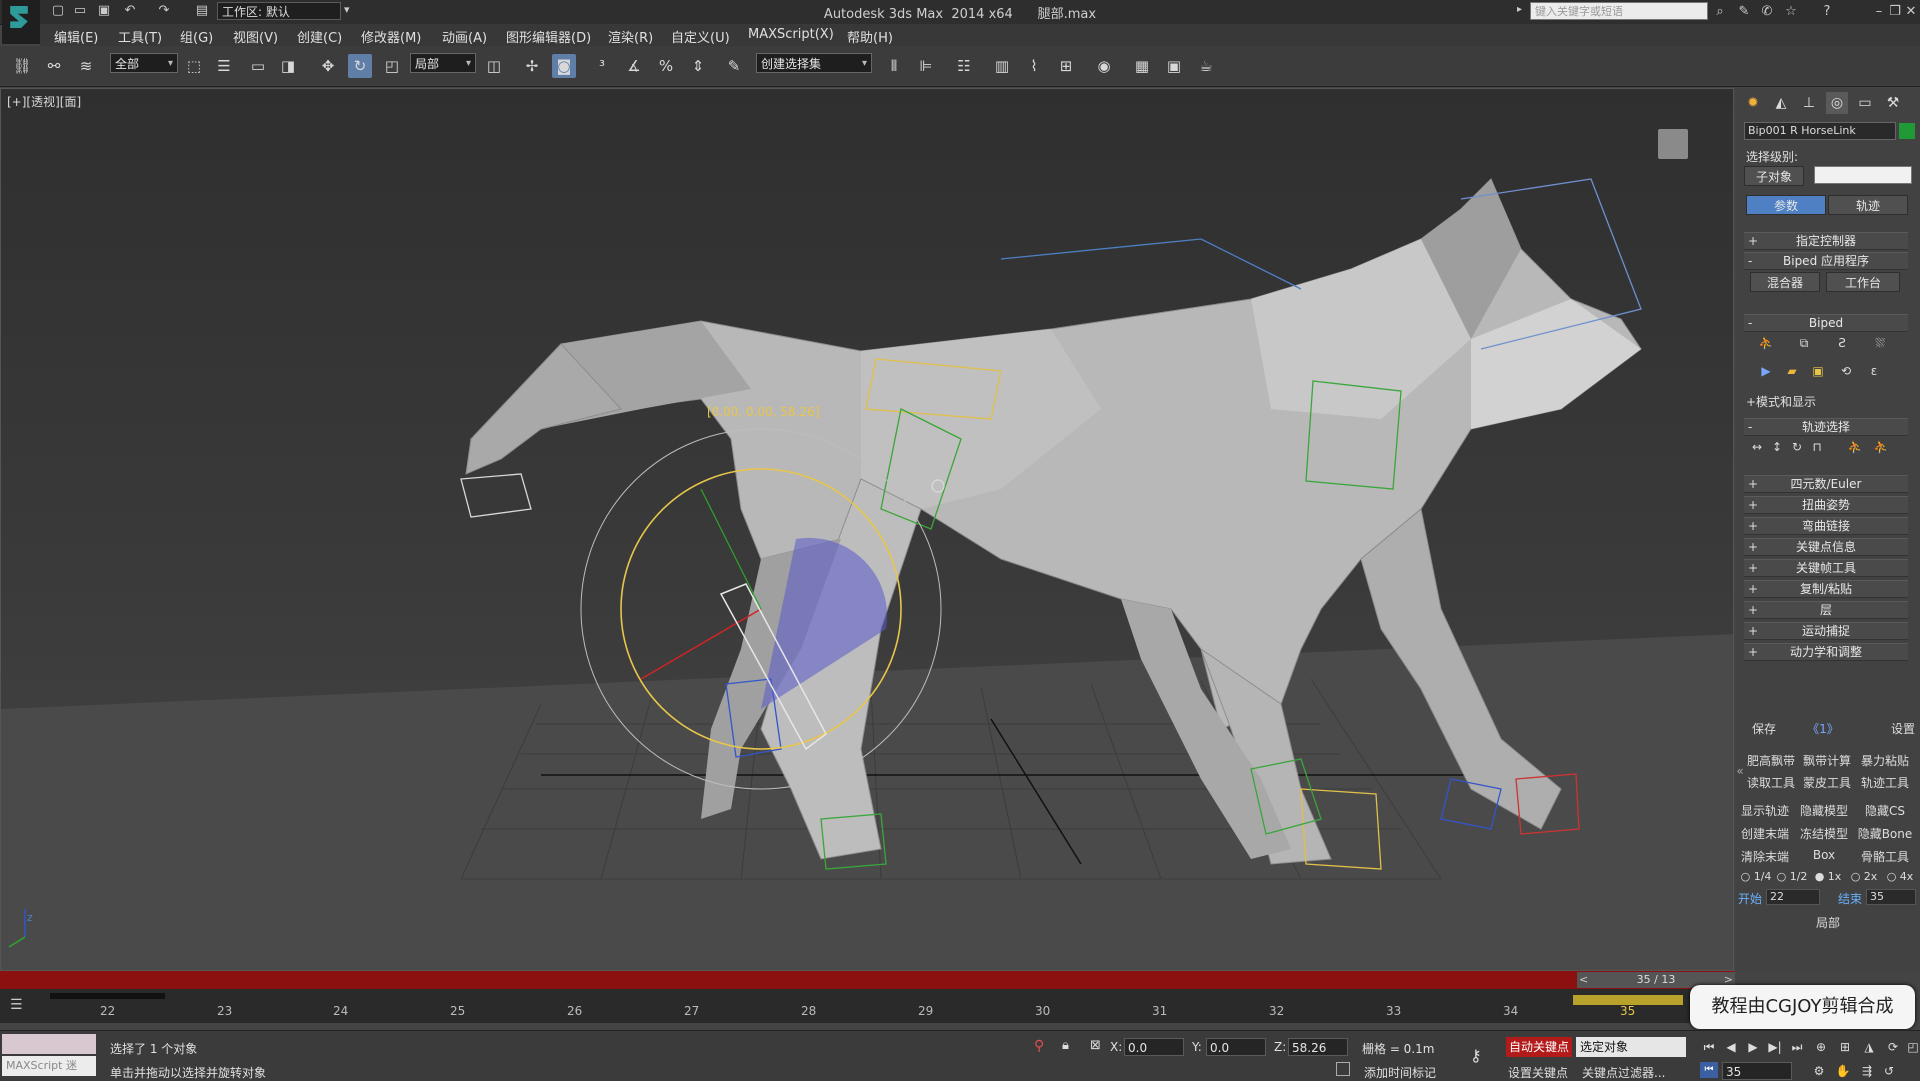 Image resolution: width=1920 pixels, height=1081 pixels. I want to click on rollout-dynamics-adaptation: + 动力学和调整, so click(1826, 652).